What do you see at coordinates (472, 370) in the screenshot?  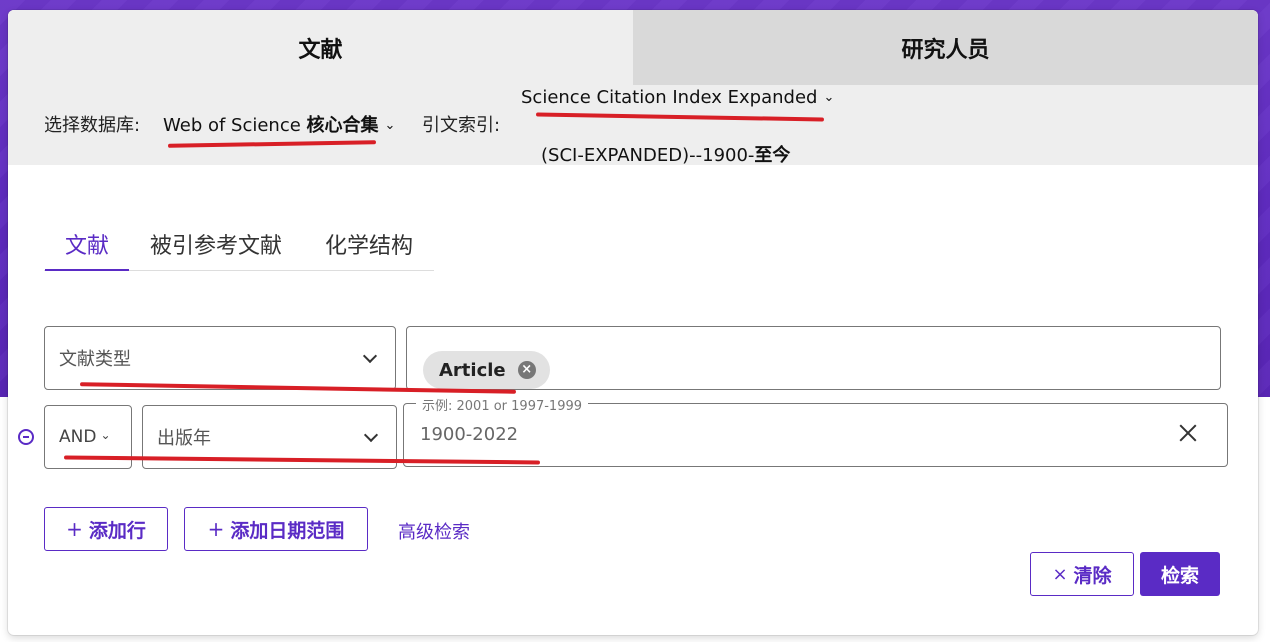 I see `doc-type-chip-label: Article` at bounding box center [472, 370].